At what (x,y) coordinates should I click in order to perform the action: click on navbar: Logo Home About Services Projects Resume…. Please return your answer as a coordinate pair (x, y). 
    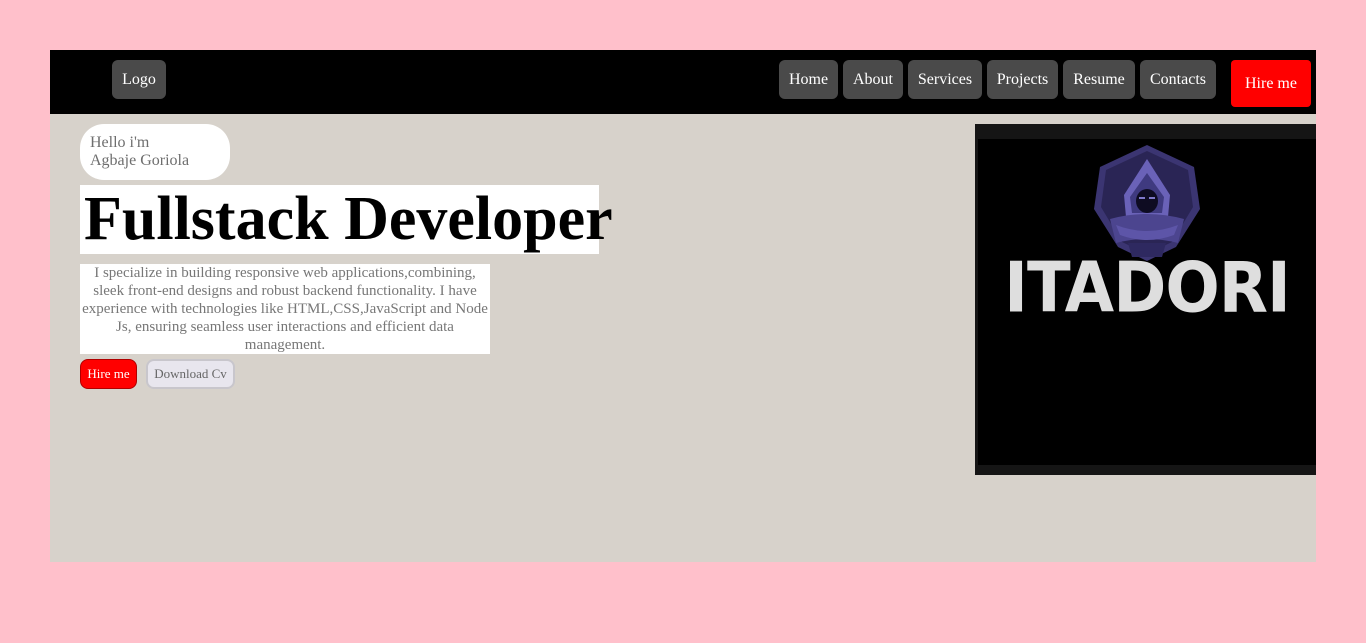
    Looking at the image, I should click on (683, 82).